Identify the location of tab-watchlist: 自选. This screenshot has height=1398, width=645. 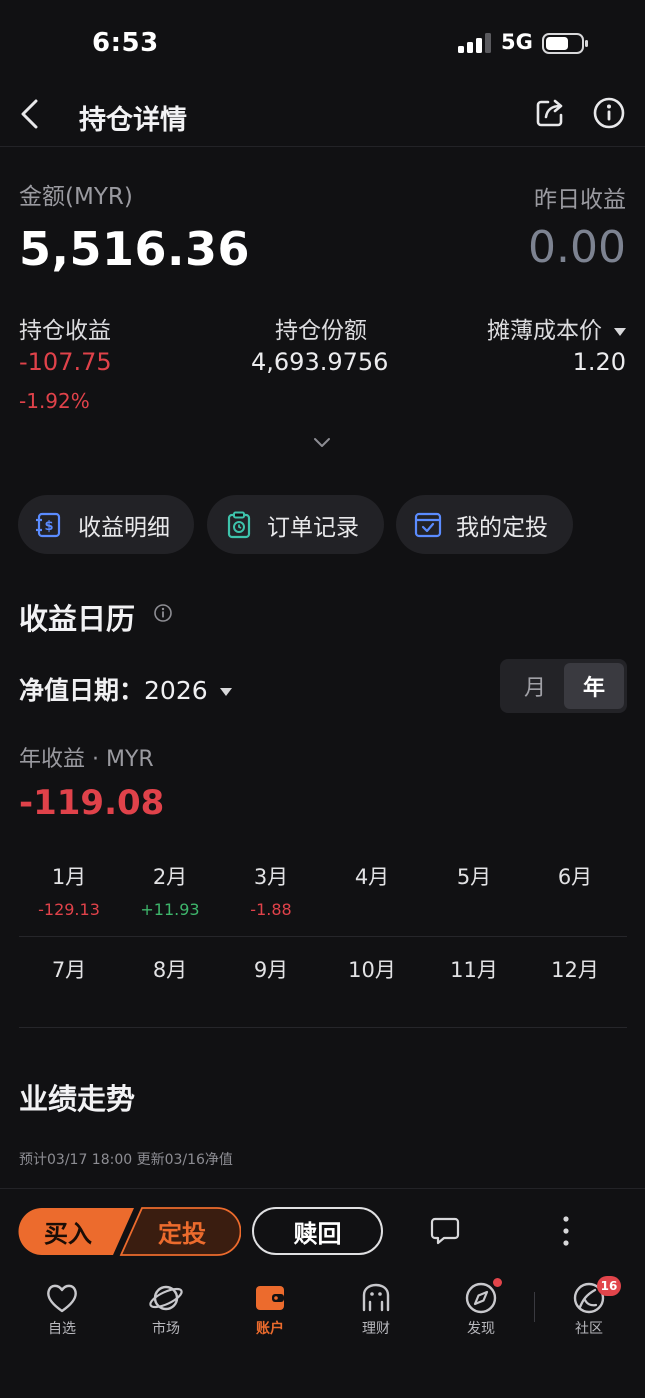
(62, 1309).